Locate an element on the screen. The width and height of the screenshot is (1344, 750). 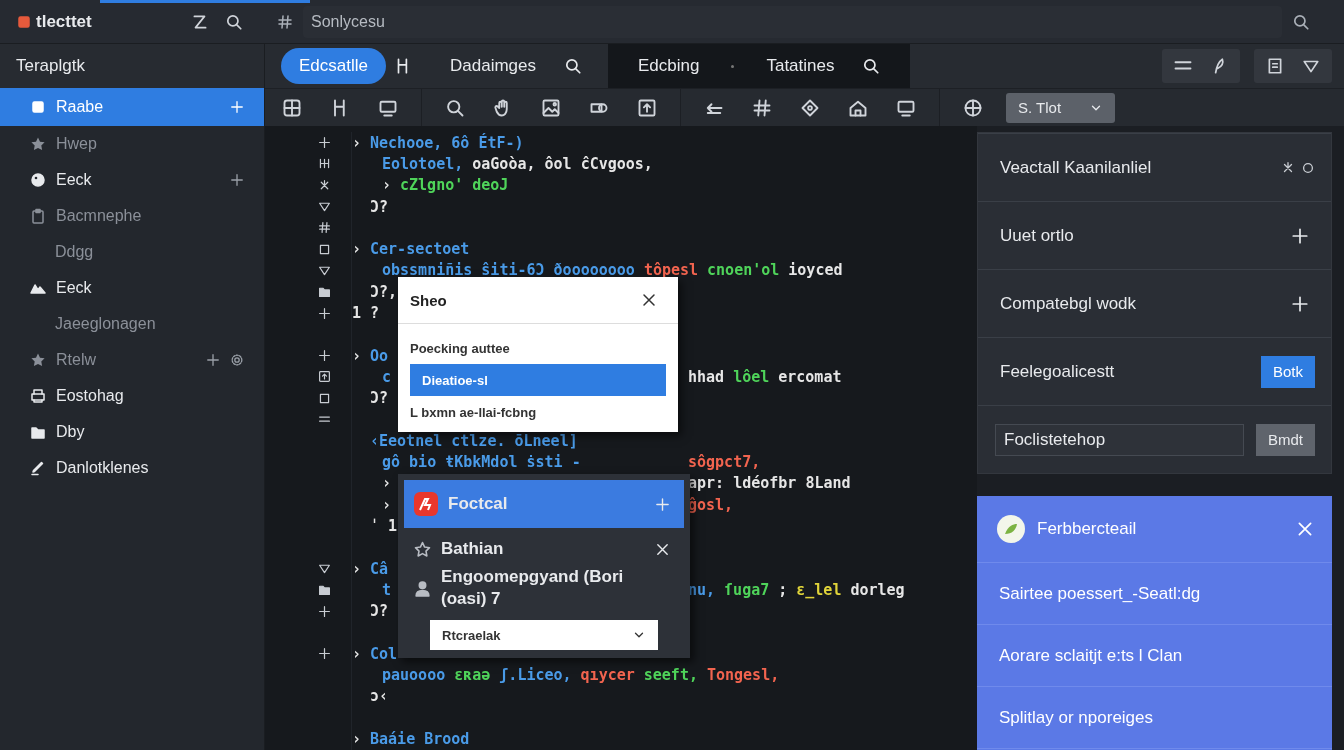
item-label: Eostohag is located at coordinates (90, 396).